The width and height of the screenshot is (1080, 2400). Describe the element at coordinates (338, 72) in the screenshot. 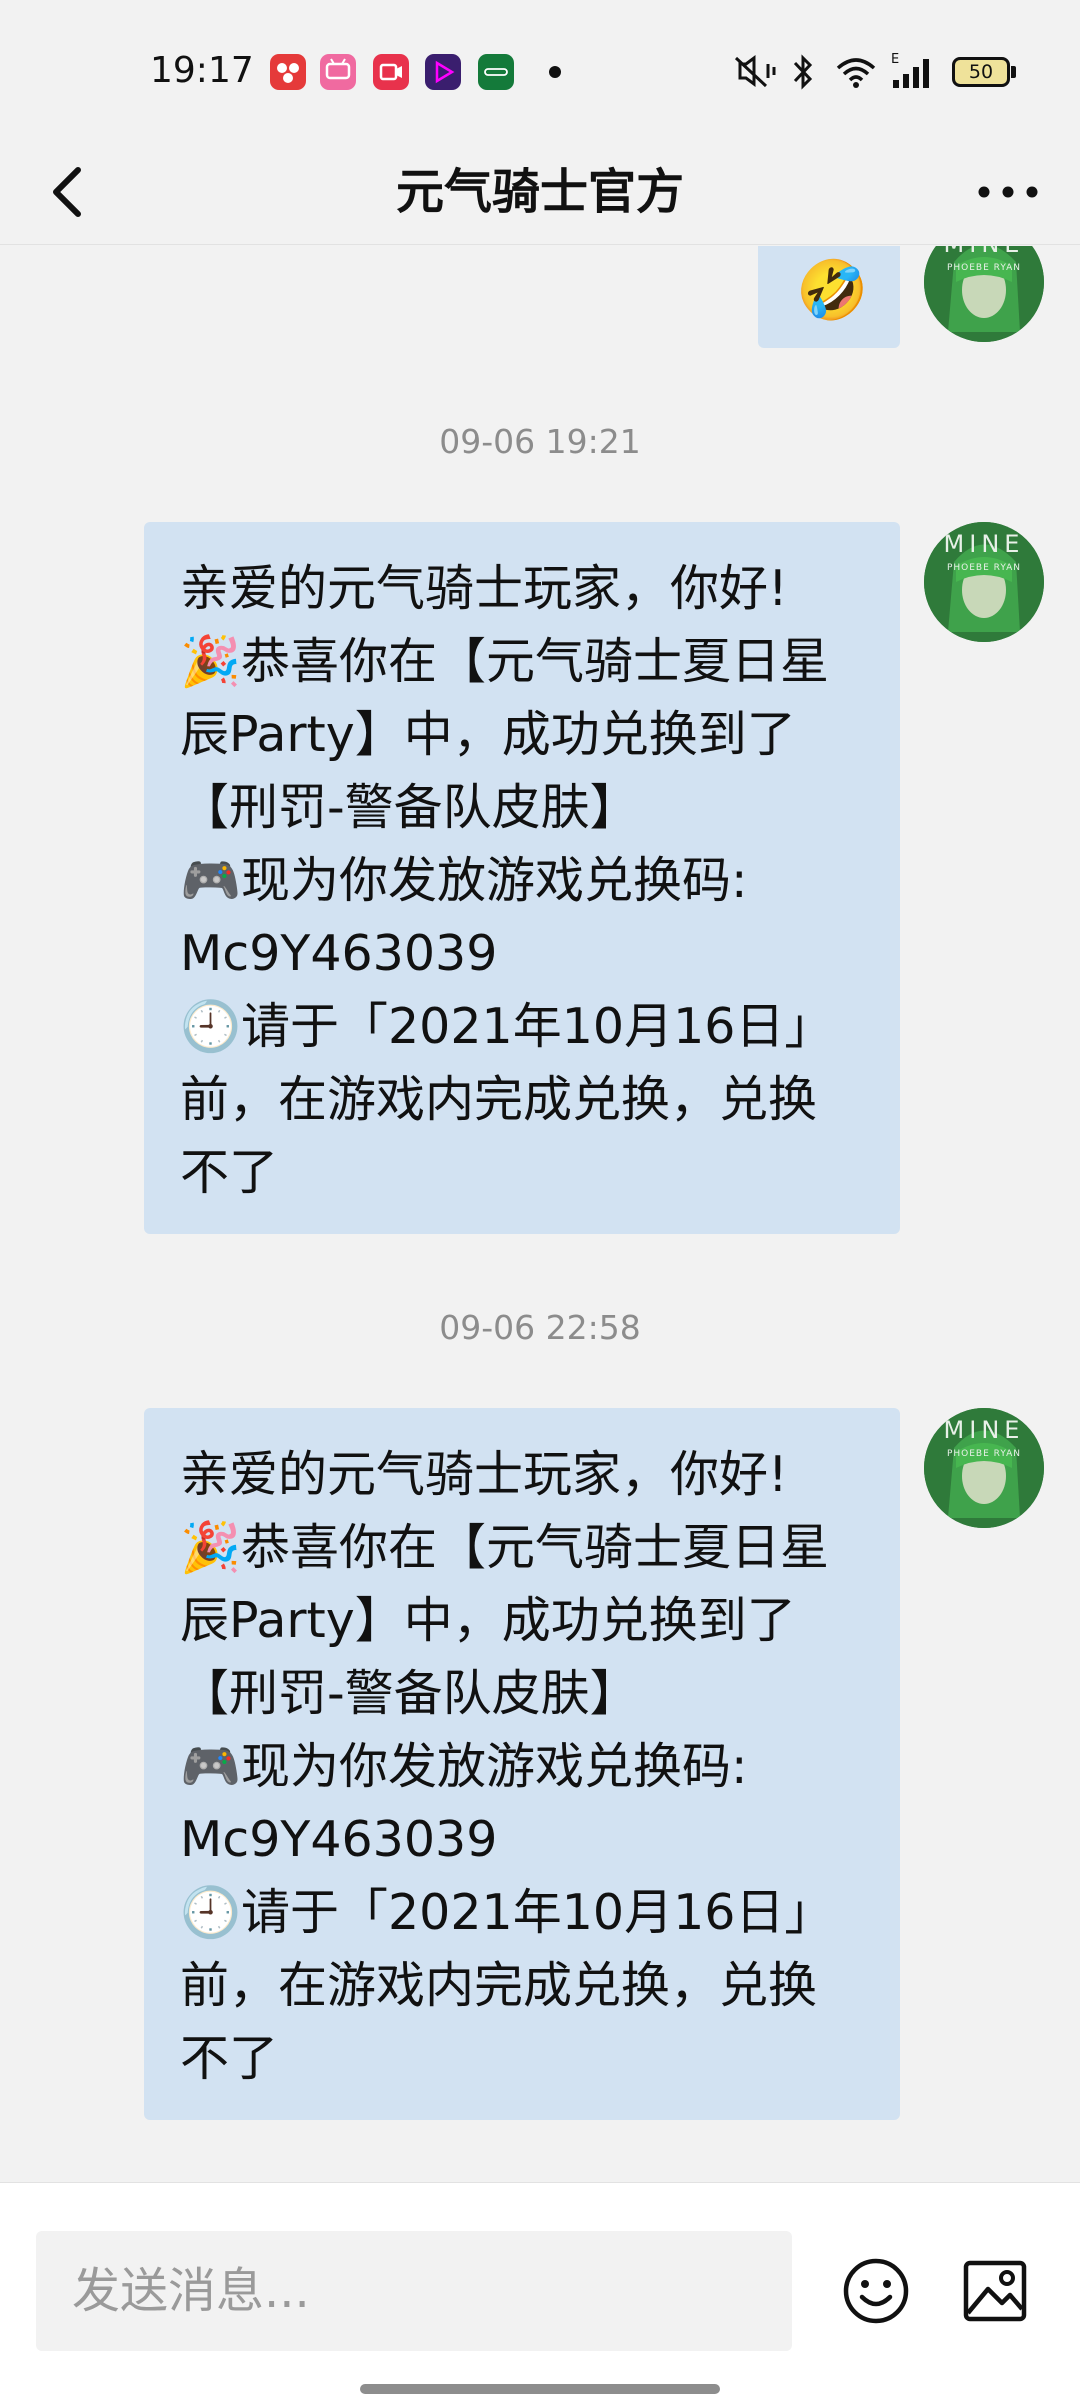

I see `bilibili-icon` at that location.